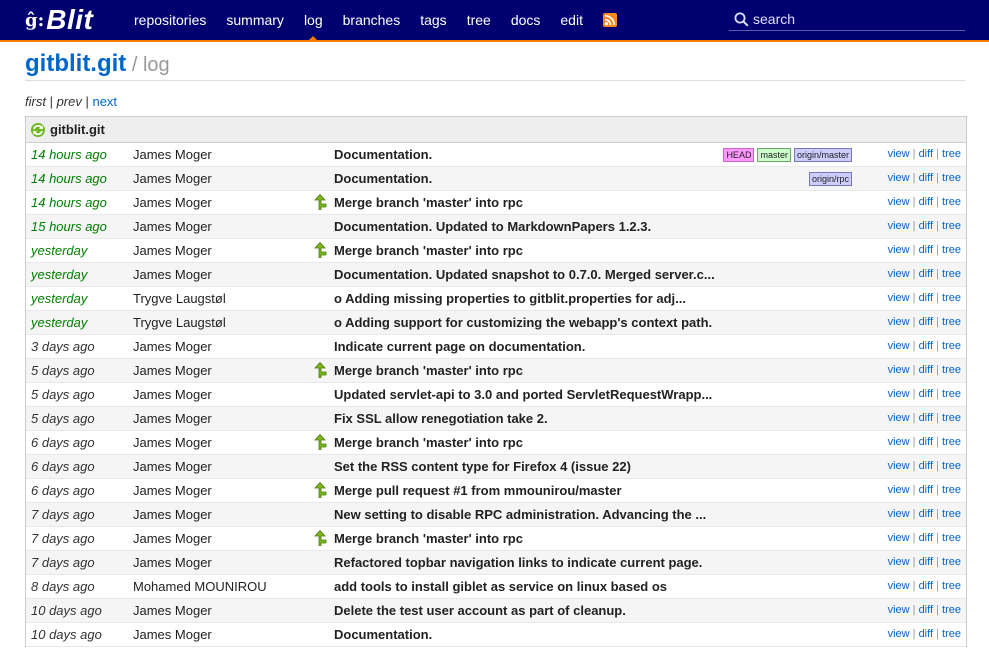 The image size is (989, 652). Describe the element at coordinates (313, 20) in the screenshot. I see `nav-link-log: log` at that location.